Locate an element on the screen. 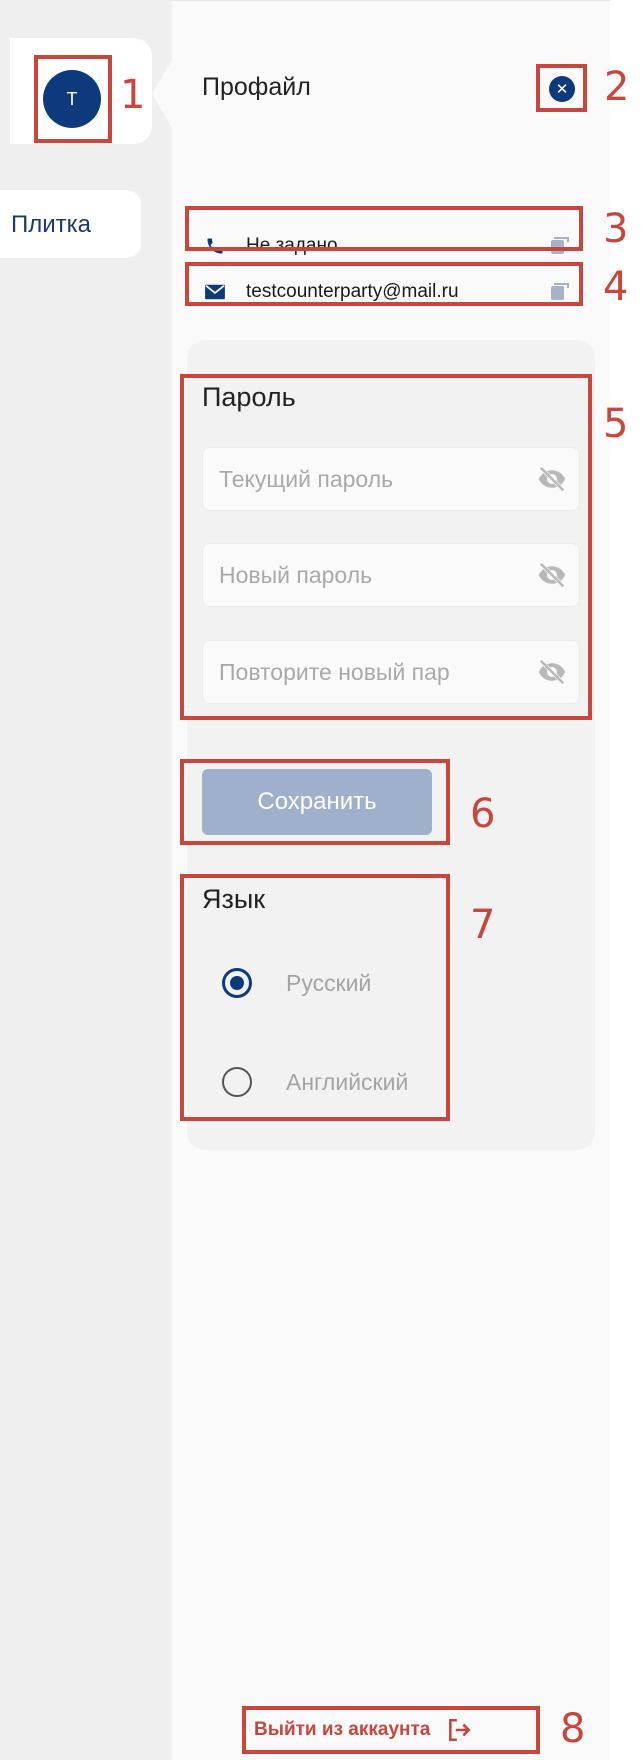 The image size is (641, 1760). annotation-number: 6 is located at coordinates (483, 814).